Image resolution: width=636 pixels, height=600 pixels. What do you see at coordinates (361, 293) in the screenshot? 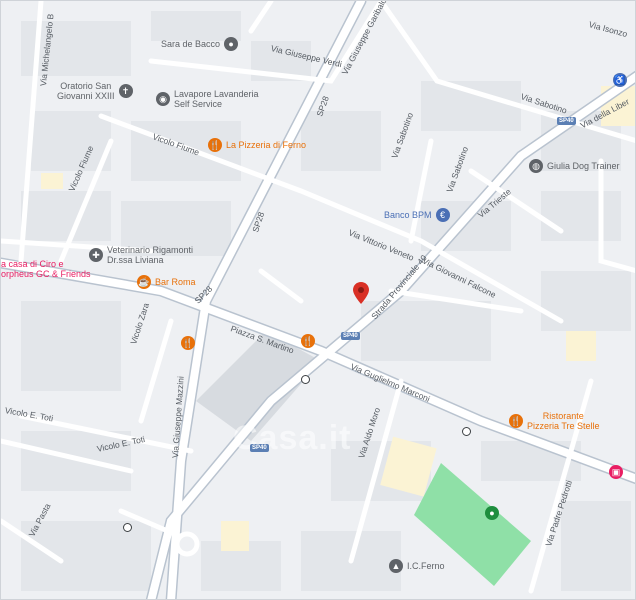
I see `location-pin-icon` at bounding box center [361, 293].